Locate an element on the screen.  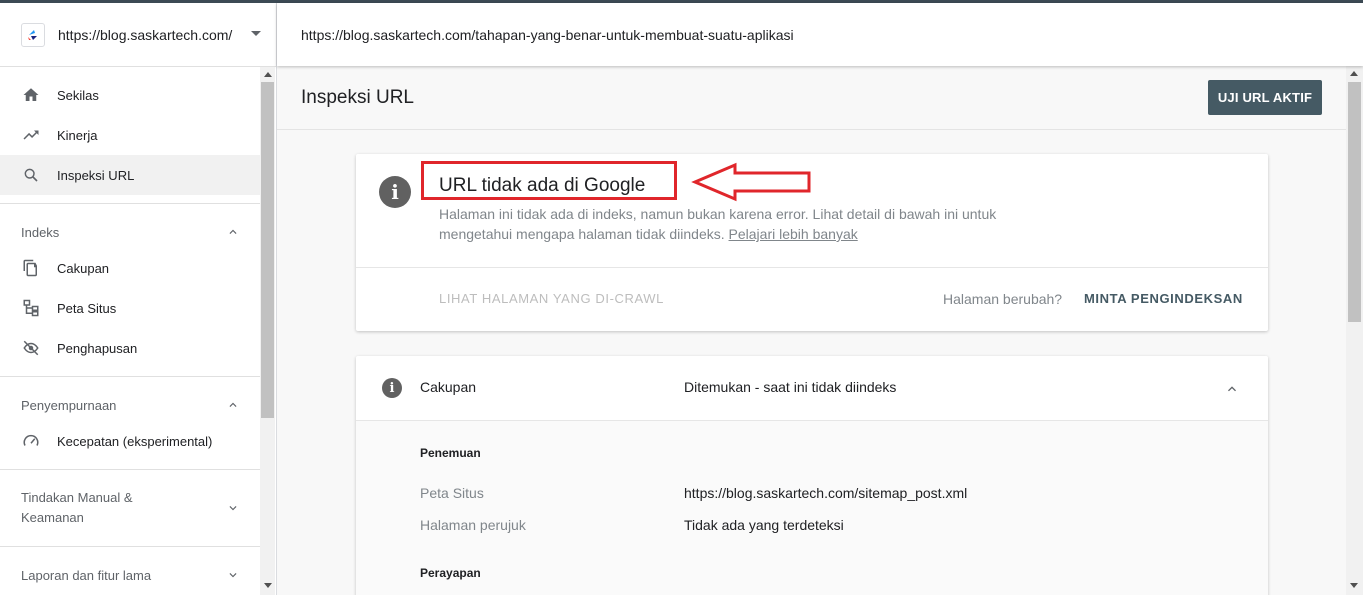
section-indeks: Indeks Cakupan Peta Situs Penghapusan is located at coordinates (130, 285).